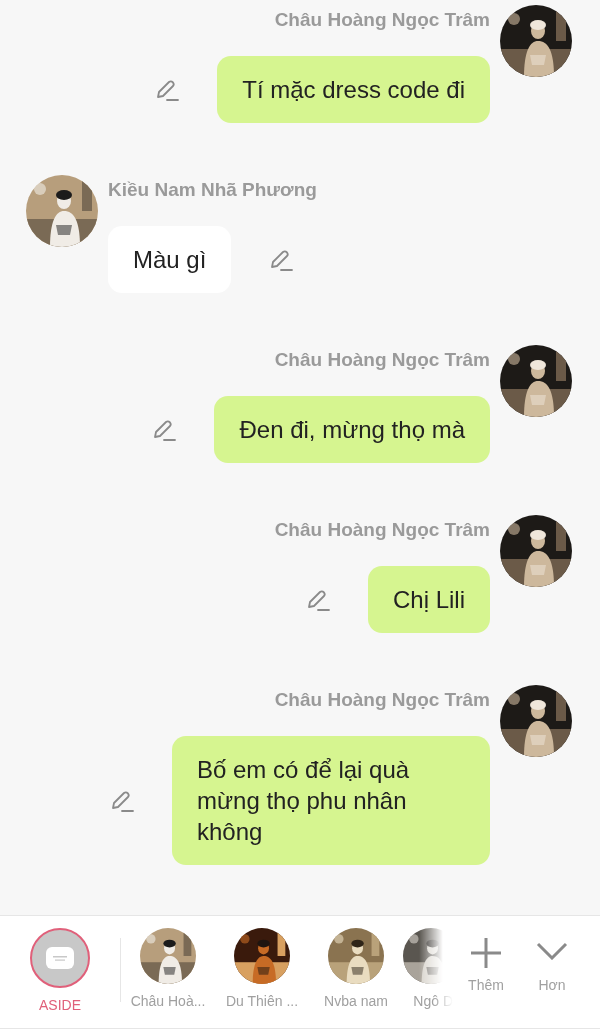  I want to click on note-icon, so click(60, 958).